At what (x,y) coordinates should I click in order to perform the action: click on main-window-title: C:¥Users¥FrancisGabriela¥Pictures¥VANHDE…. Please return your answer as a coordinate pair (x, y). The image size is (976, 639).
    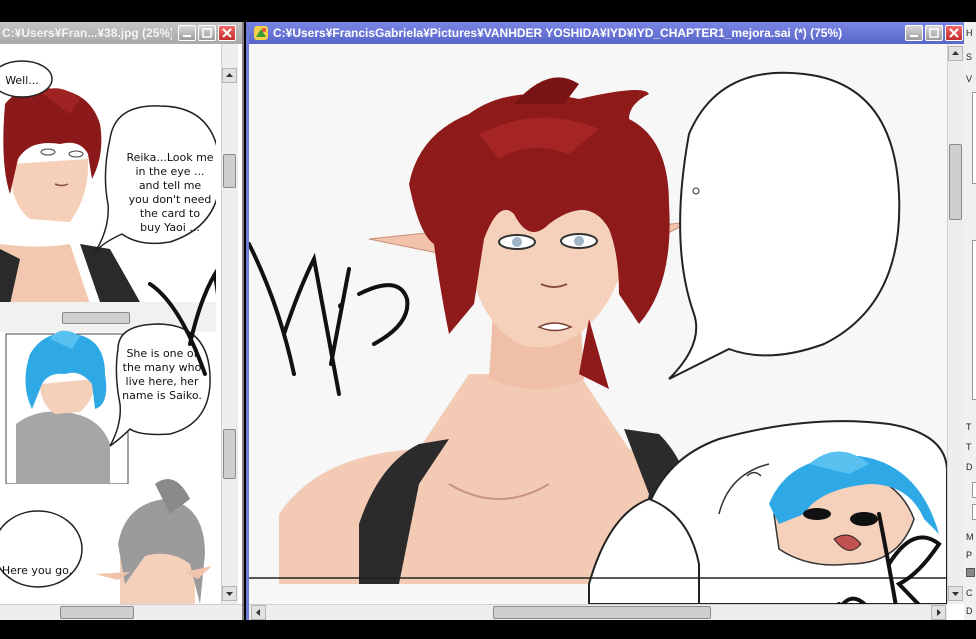
    Looking at the image, I should click on (558, 33).